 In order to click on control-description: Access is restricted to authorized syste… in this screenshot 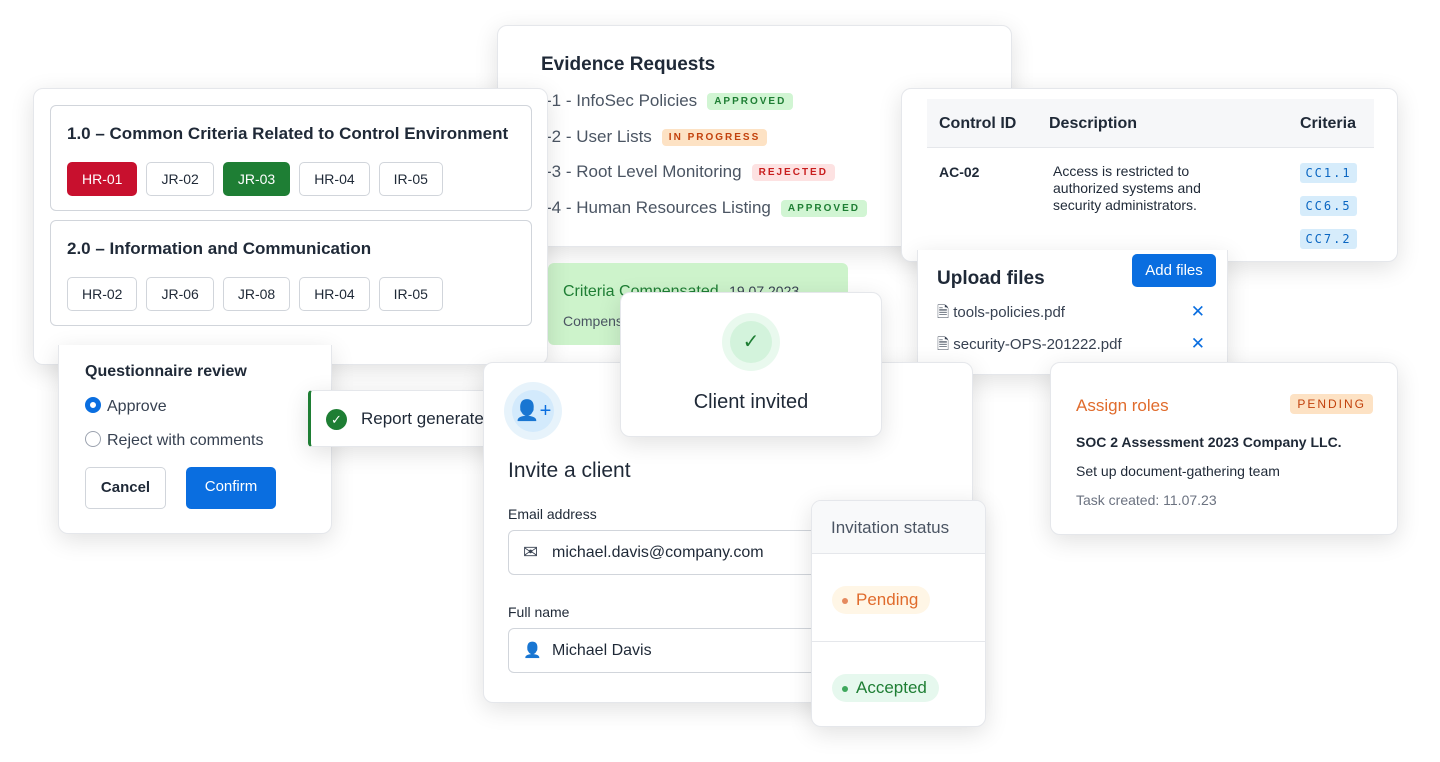, I will do `click(1127, 188)`.